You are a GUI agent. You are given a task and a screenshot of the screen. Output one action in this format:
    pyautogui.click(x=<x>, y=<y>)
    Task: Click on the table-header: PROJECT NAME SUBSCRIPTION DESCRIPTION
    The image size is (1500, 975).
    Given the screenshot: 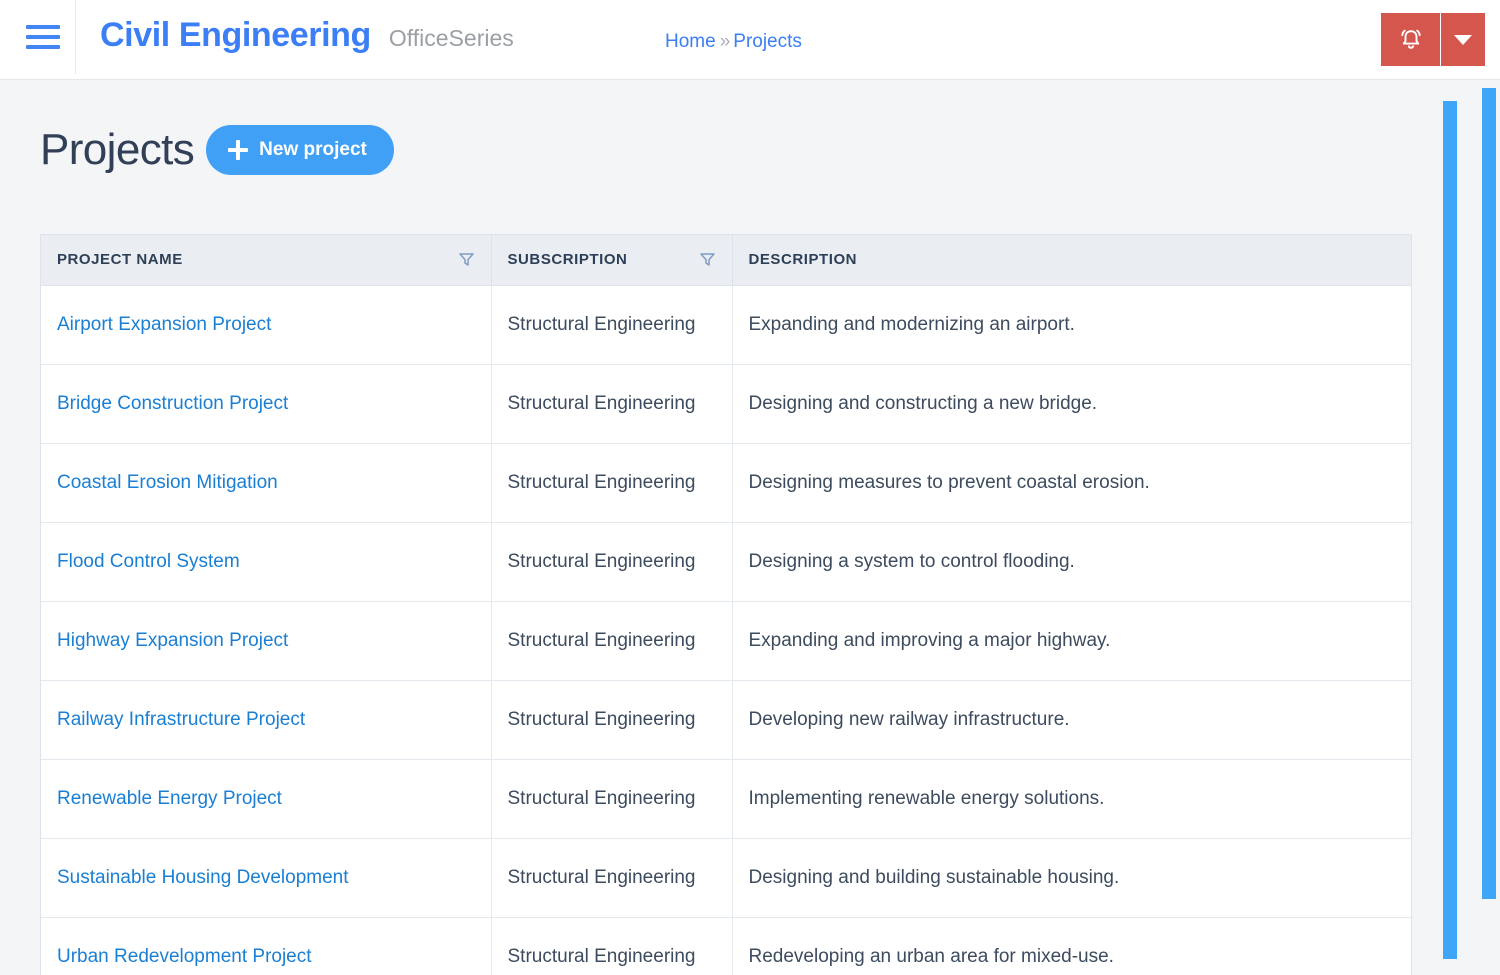 What is the action you would take?
    pyautogui.click(x=726, y=260)
    